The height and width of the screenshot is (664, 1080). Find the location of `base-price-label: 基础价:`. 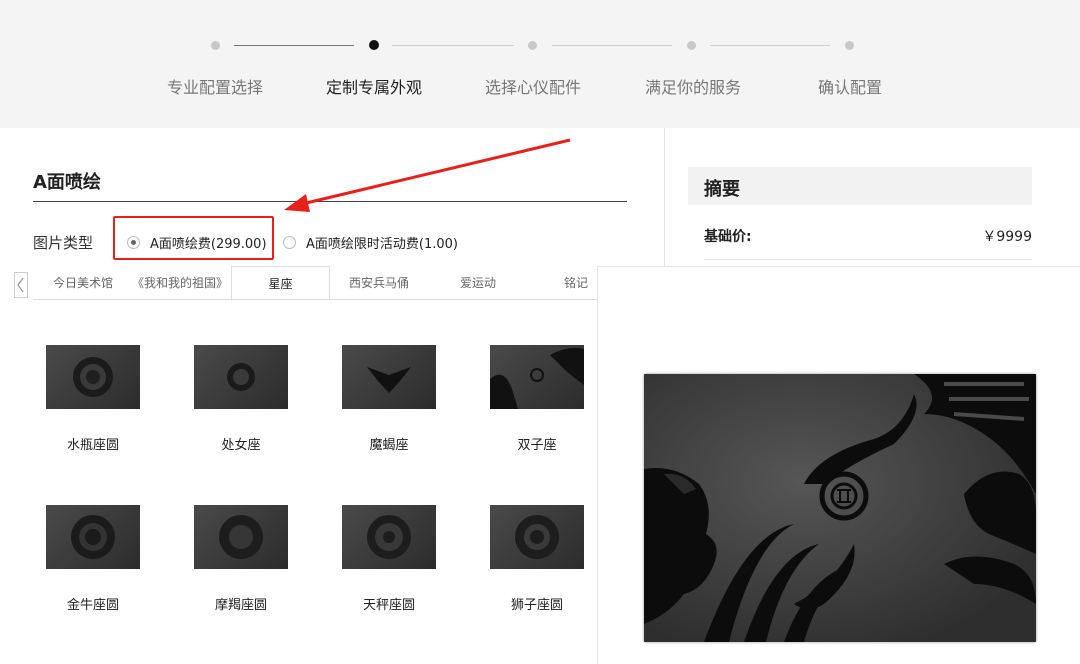

base-price-label: 基础价: is located at coordinates (728, 237).